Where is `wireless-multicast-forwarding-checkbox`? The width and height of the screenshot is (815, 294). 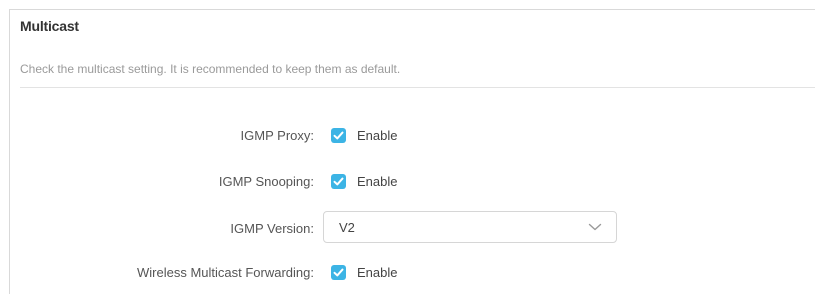
wireless-multicast-forwarding-checkbox is located at coordinates (338, 272).